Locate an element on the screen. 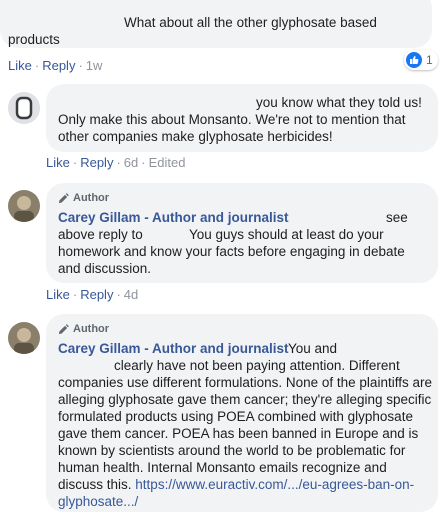 The height and width of the screenshot is (520, 448). comment-actions: Like · Reply · 1w is located at coordinates (55, 65).